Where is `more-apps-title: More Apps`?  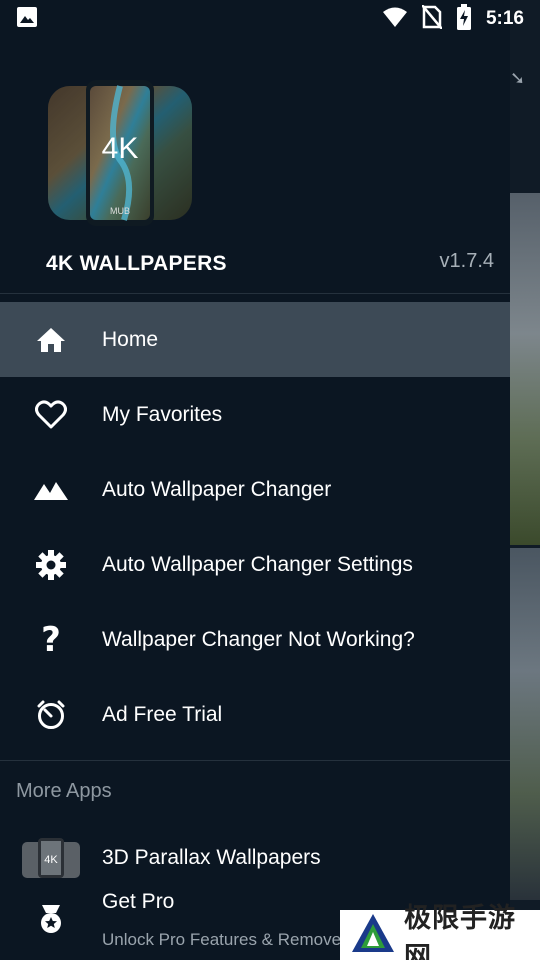 more-apps-title: More Apps is located at coordinates (64, 791).